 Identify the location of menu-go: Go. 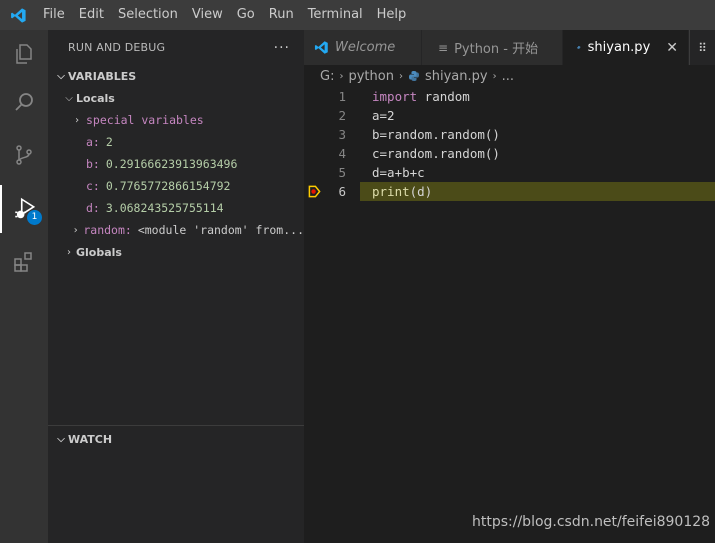
(246, 15).